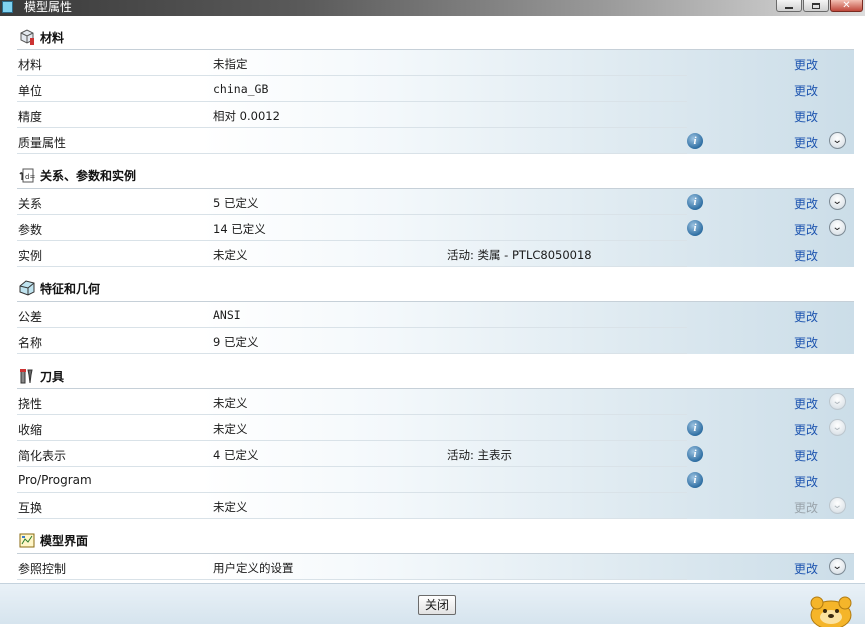 The height and width of the screenshot is (627, 865). What do you see at coordinates (246, 116) in the screenshot?
I see `property-value: 相对 0.0012` at bounding box center [246, 116].